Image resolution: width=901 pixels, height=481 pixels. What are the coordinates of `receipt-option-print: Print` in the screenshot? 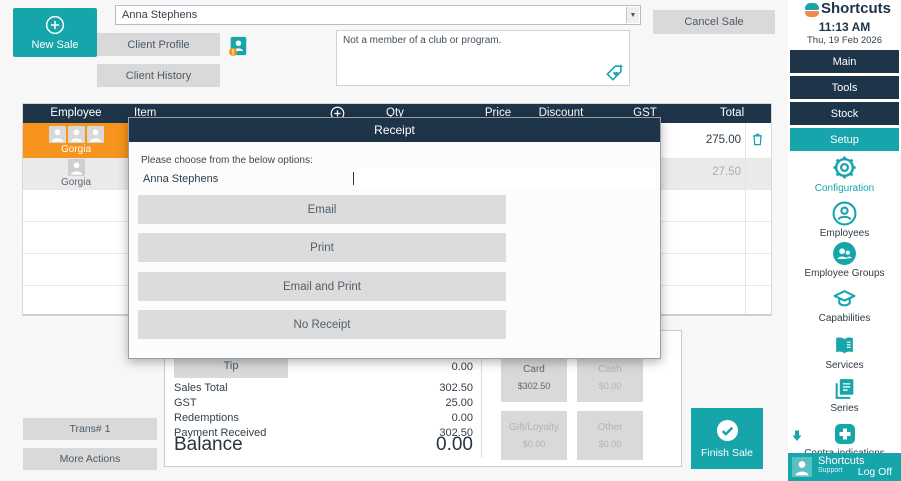 It's located at (322, 247).